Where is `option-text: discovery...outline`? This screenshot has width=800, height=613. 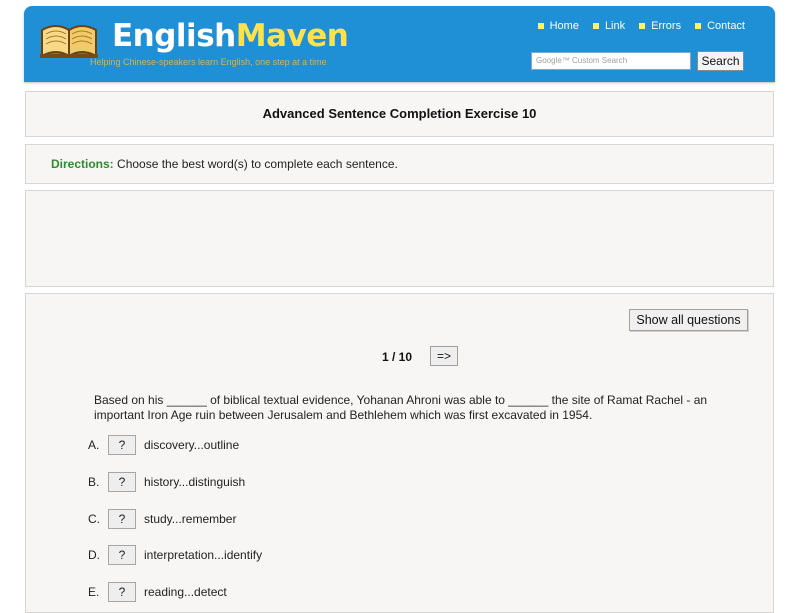 option-text: discovery...outline is located at coordinates (192, 445).